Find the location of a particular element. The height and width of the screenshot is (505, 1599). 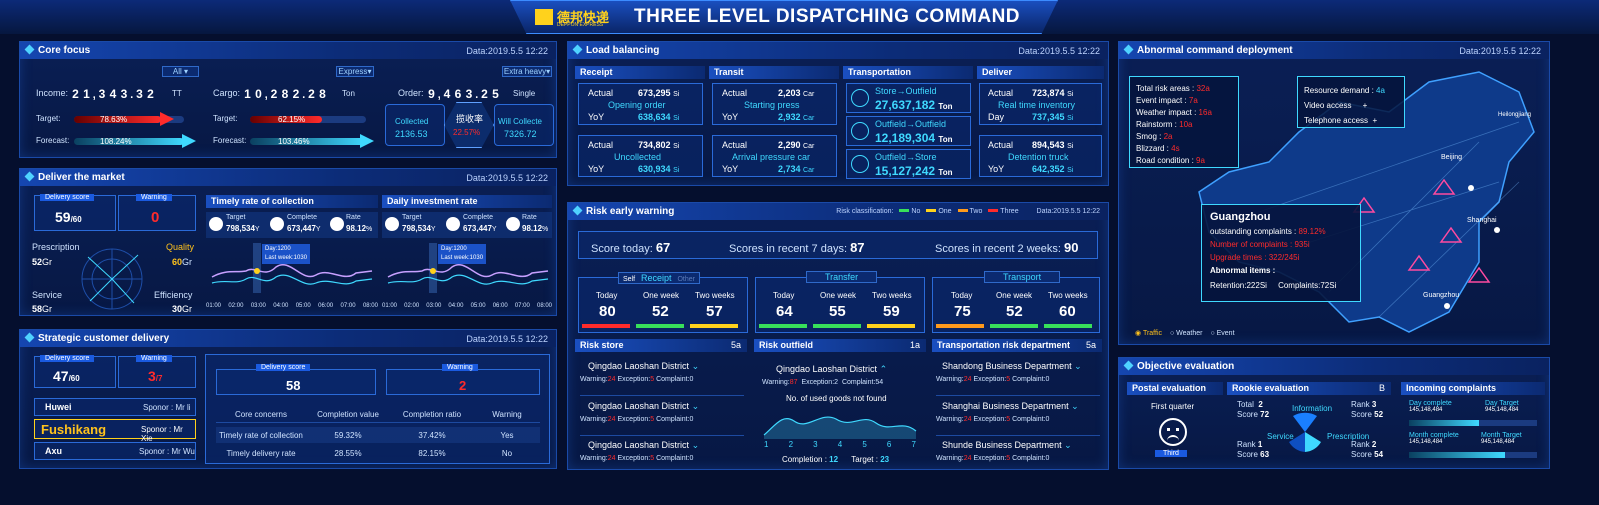

tab-other: Other is located at coordinates (686, 279).